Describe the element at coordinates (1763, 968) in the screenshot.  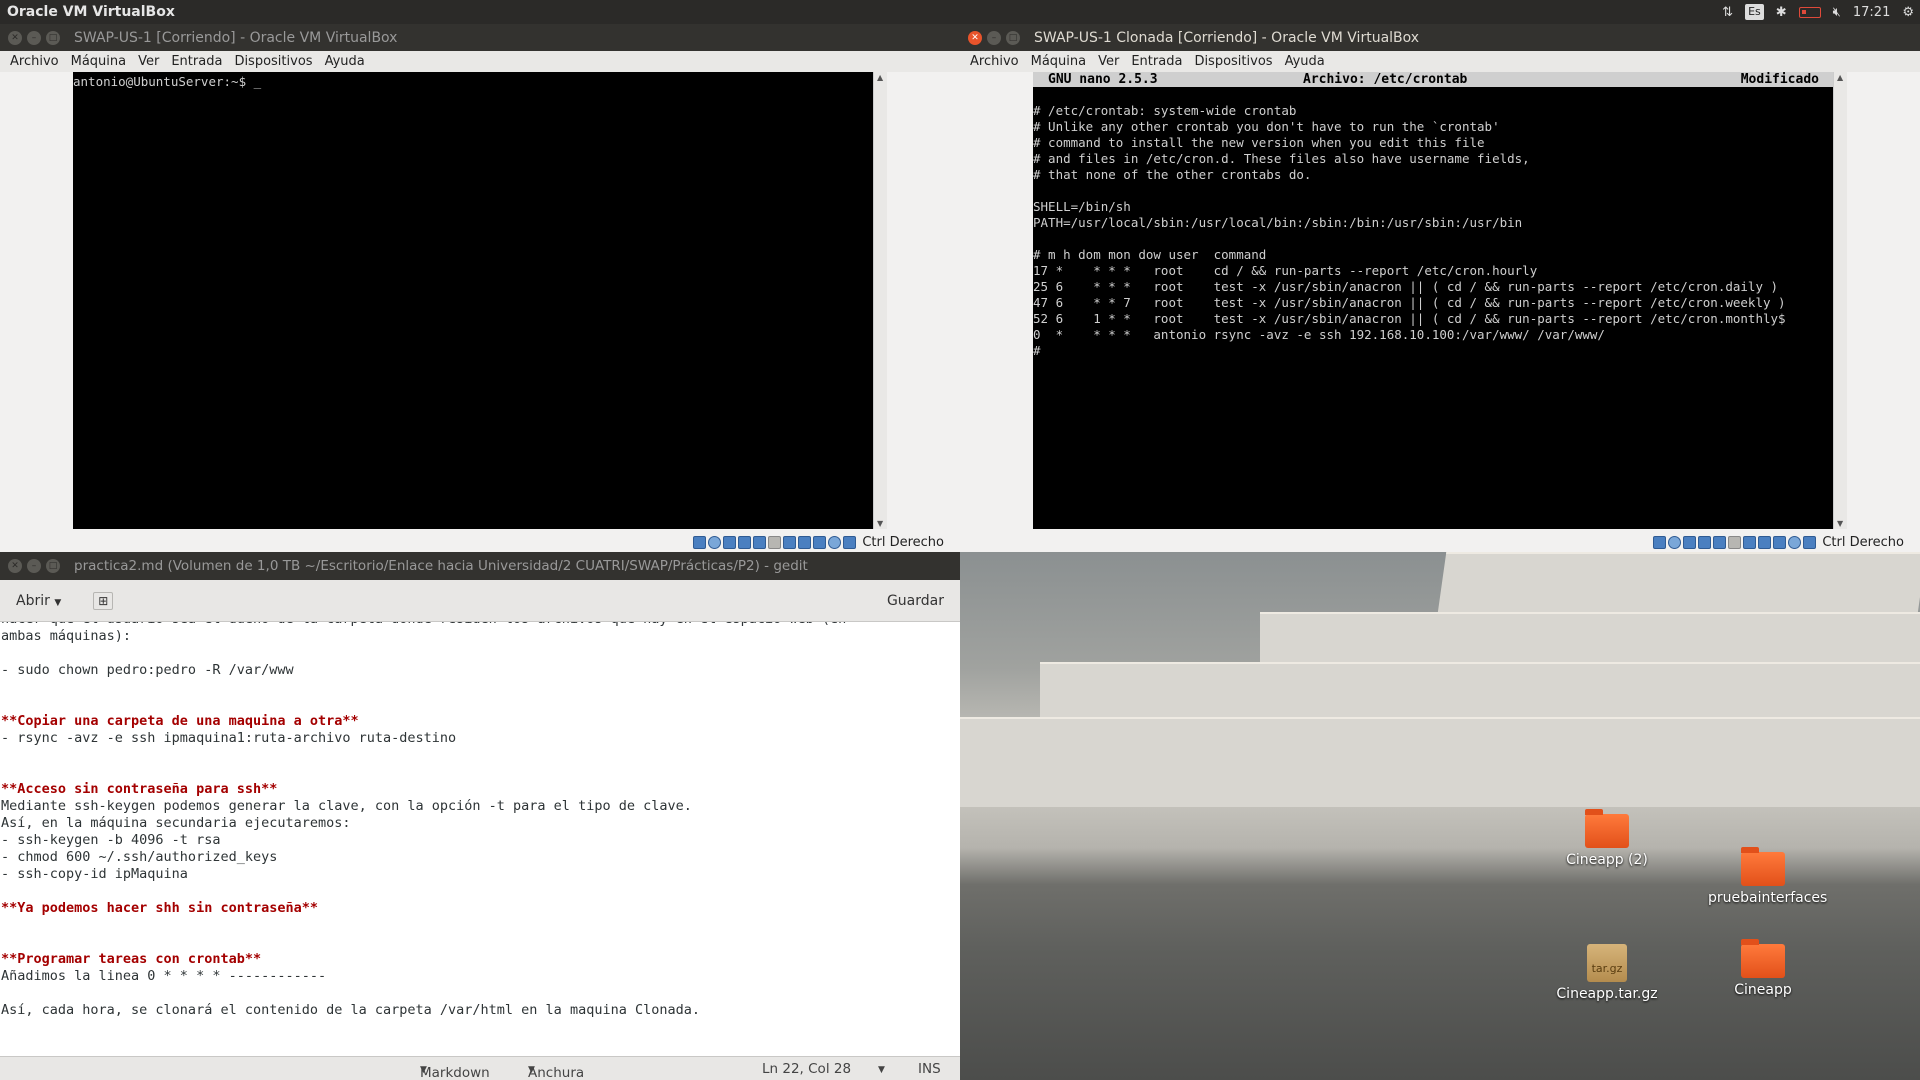
I see `desktop-folder-cineapp: Cineapp` at that location.